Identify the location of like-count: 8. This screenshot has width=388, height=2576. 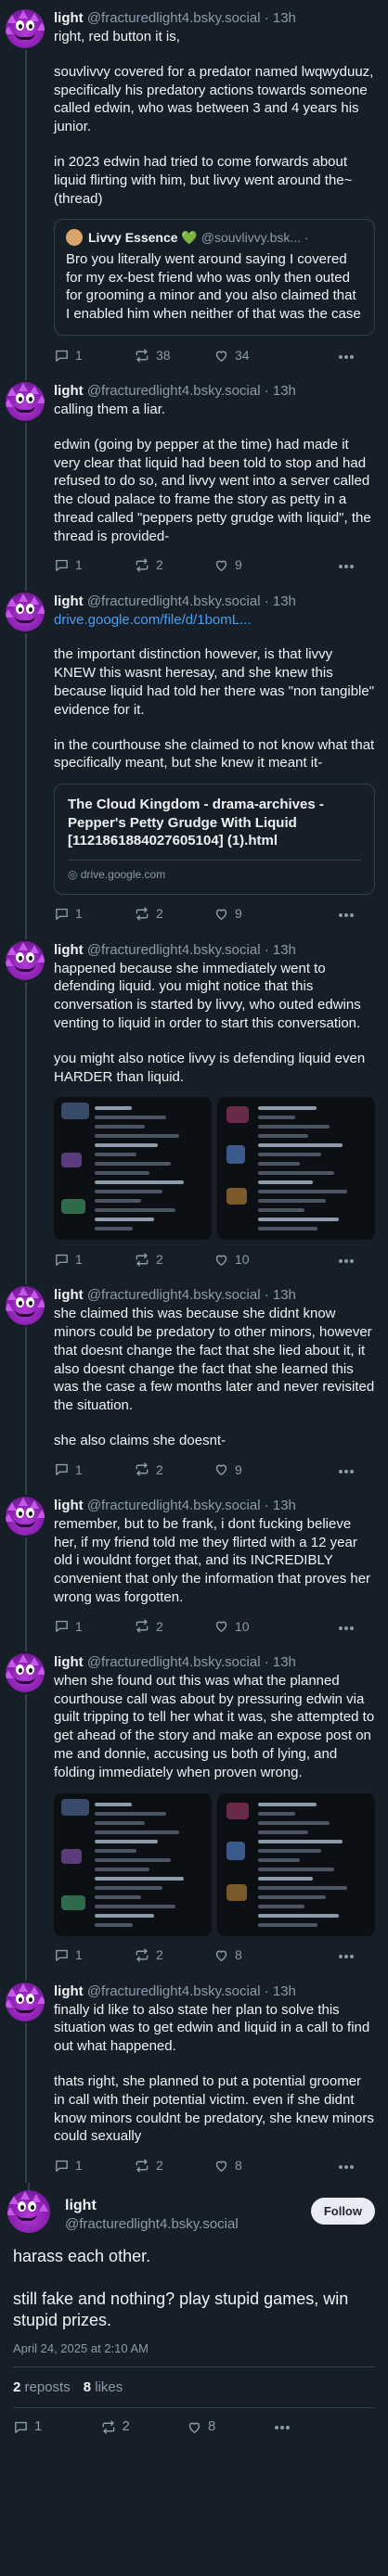
(238, 2165).